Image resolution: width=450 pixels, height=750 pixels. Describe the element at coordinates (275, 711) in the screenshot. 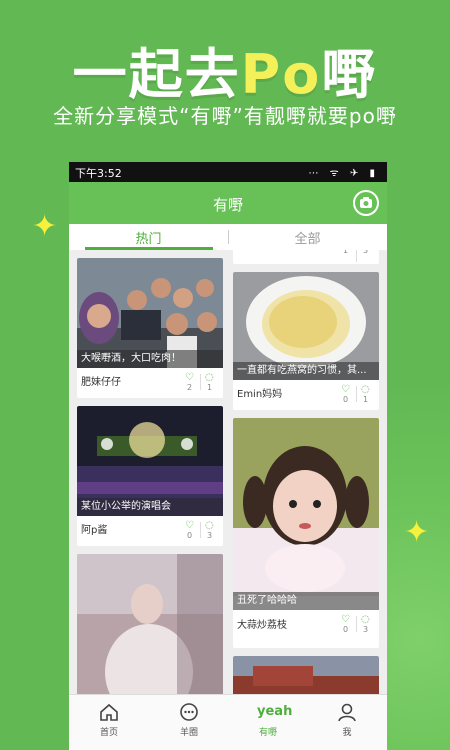

I see `yeah-icon: yeah` at that location.